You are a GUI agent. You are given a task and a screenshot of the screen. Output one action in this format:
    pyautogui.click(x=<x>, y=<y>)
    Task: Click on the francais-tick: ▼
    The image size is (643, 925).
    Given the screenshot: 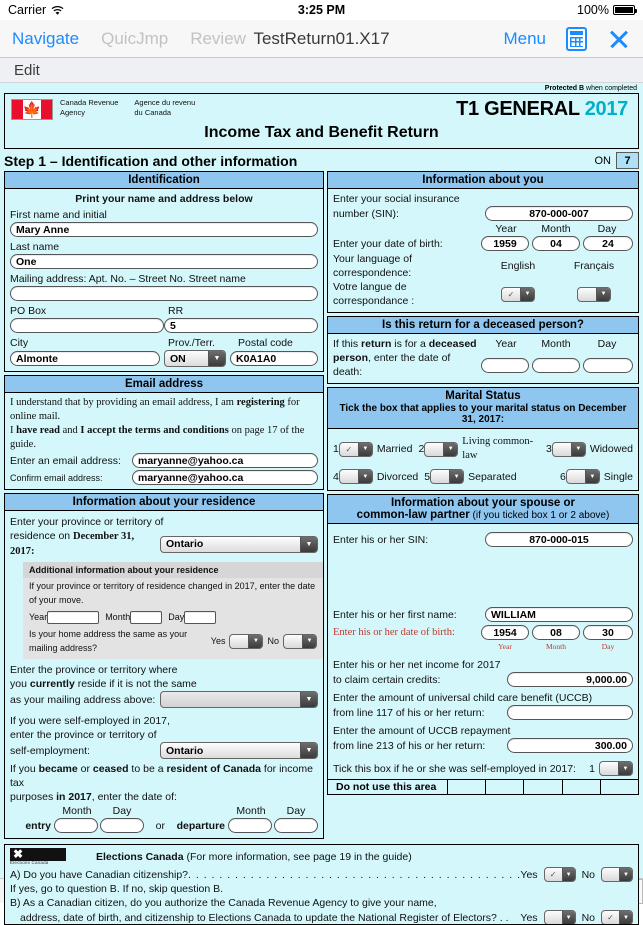 What is the action you would take?
    pyautogui.click(x=594, y=294)
    